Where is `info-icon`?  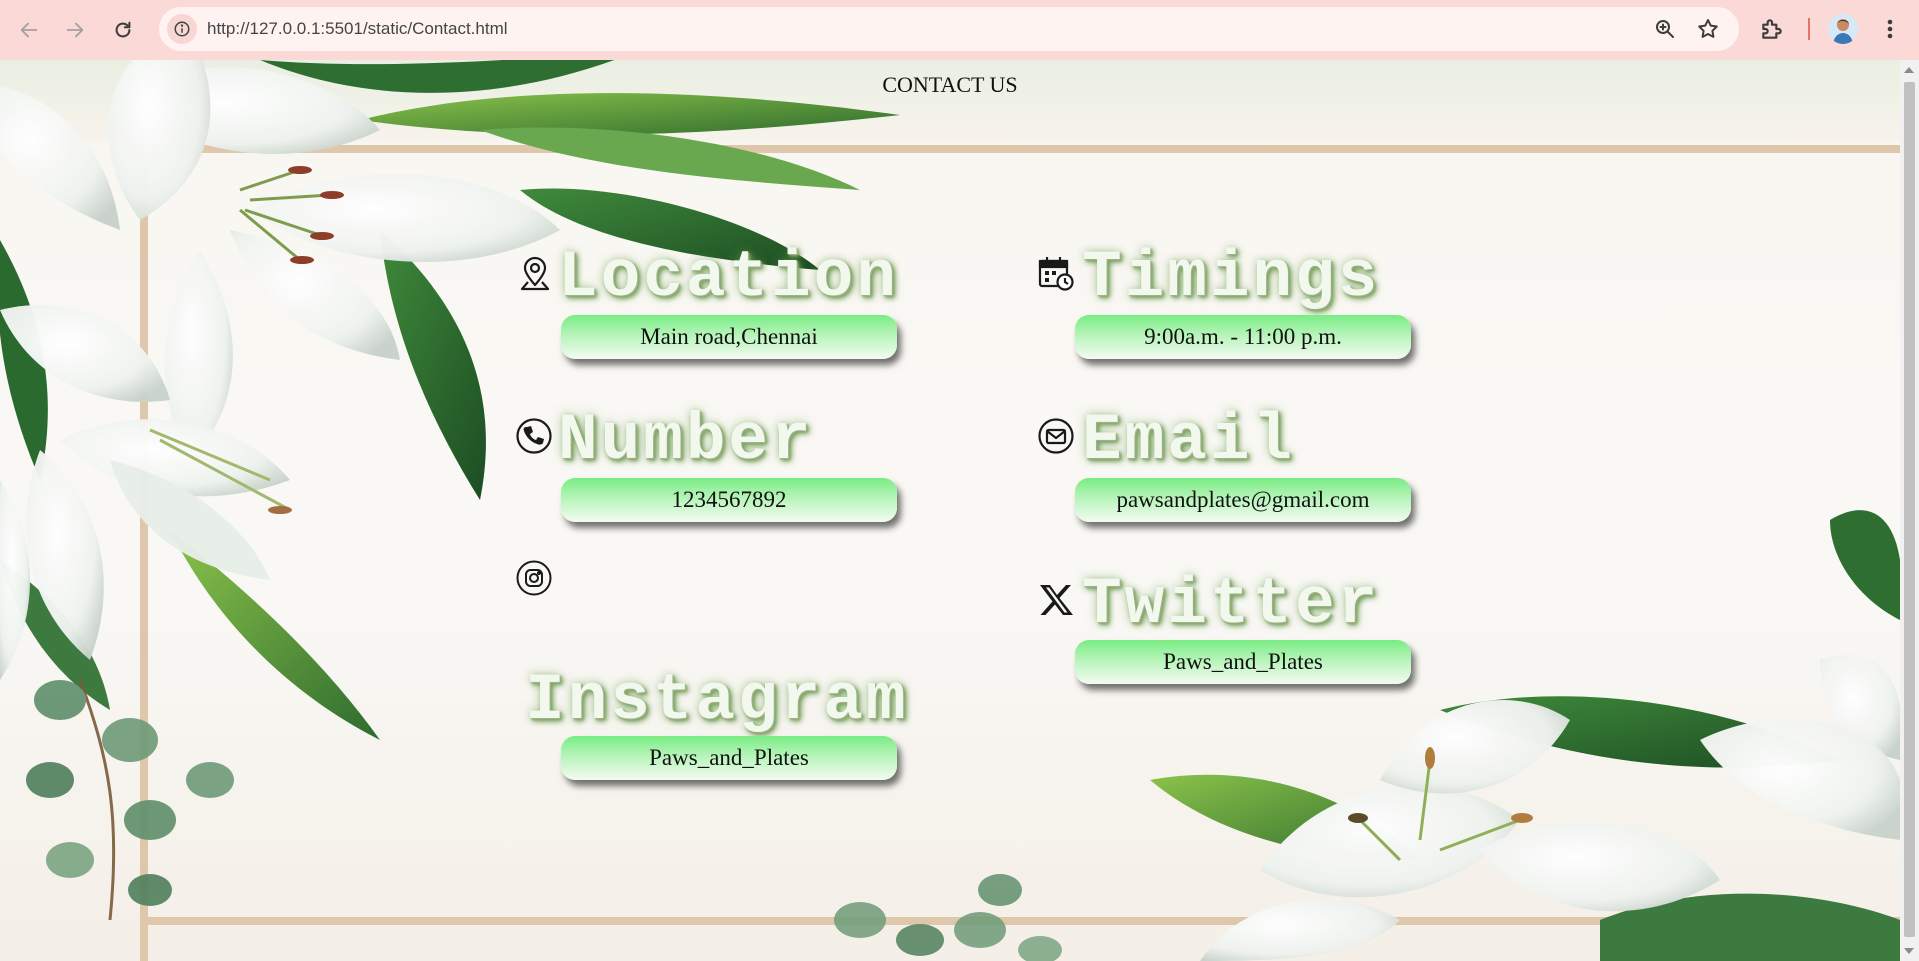 info-icon is located at coordinates (182, 29).